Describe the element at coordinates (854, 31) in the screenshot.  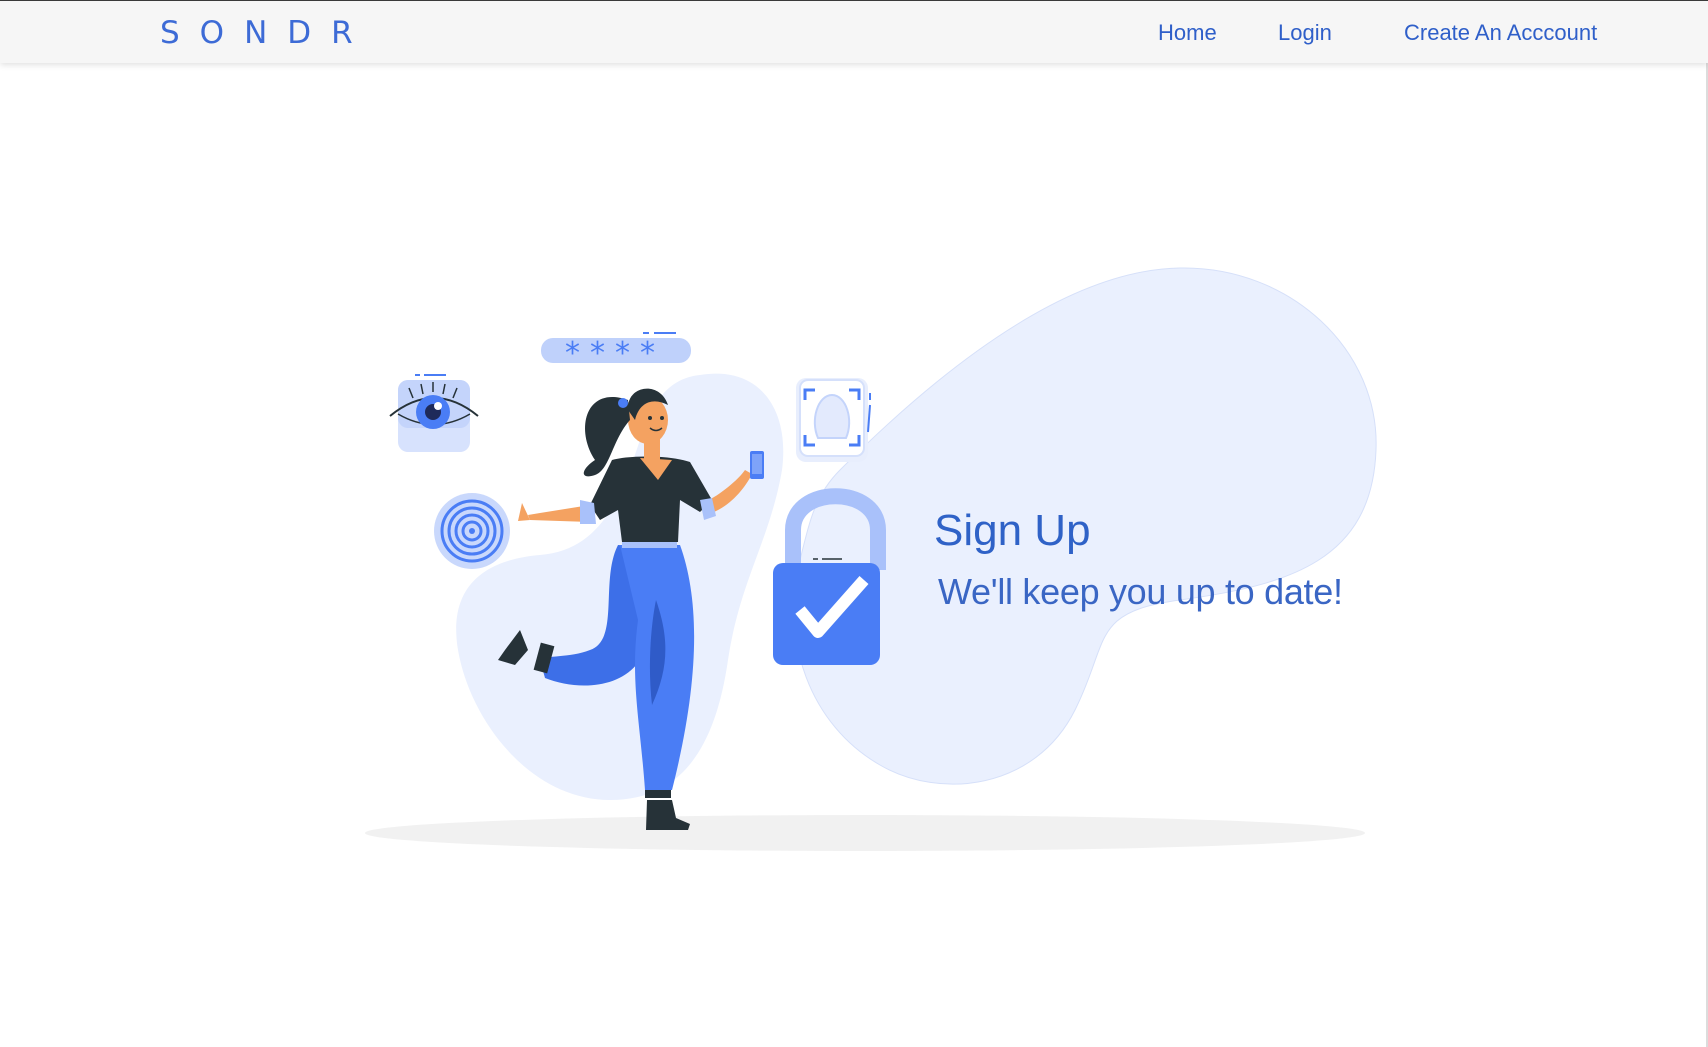
I see `top-navbar: SONDR Home Login Create An Acccount` at that location.